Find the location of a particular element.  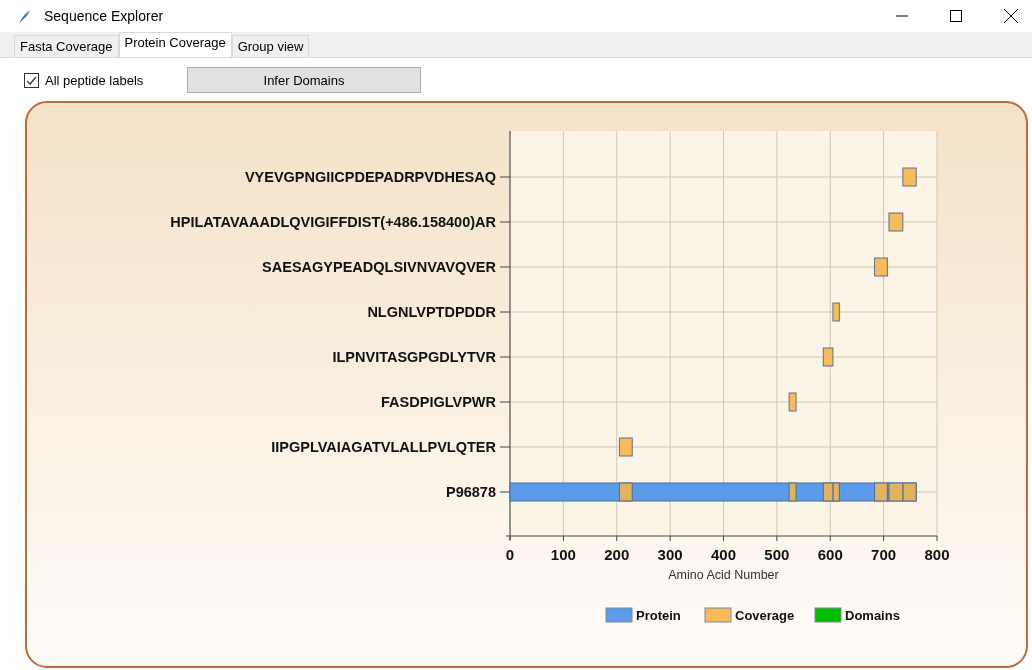

close-icon is located at coordinates (1011, 16).